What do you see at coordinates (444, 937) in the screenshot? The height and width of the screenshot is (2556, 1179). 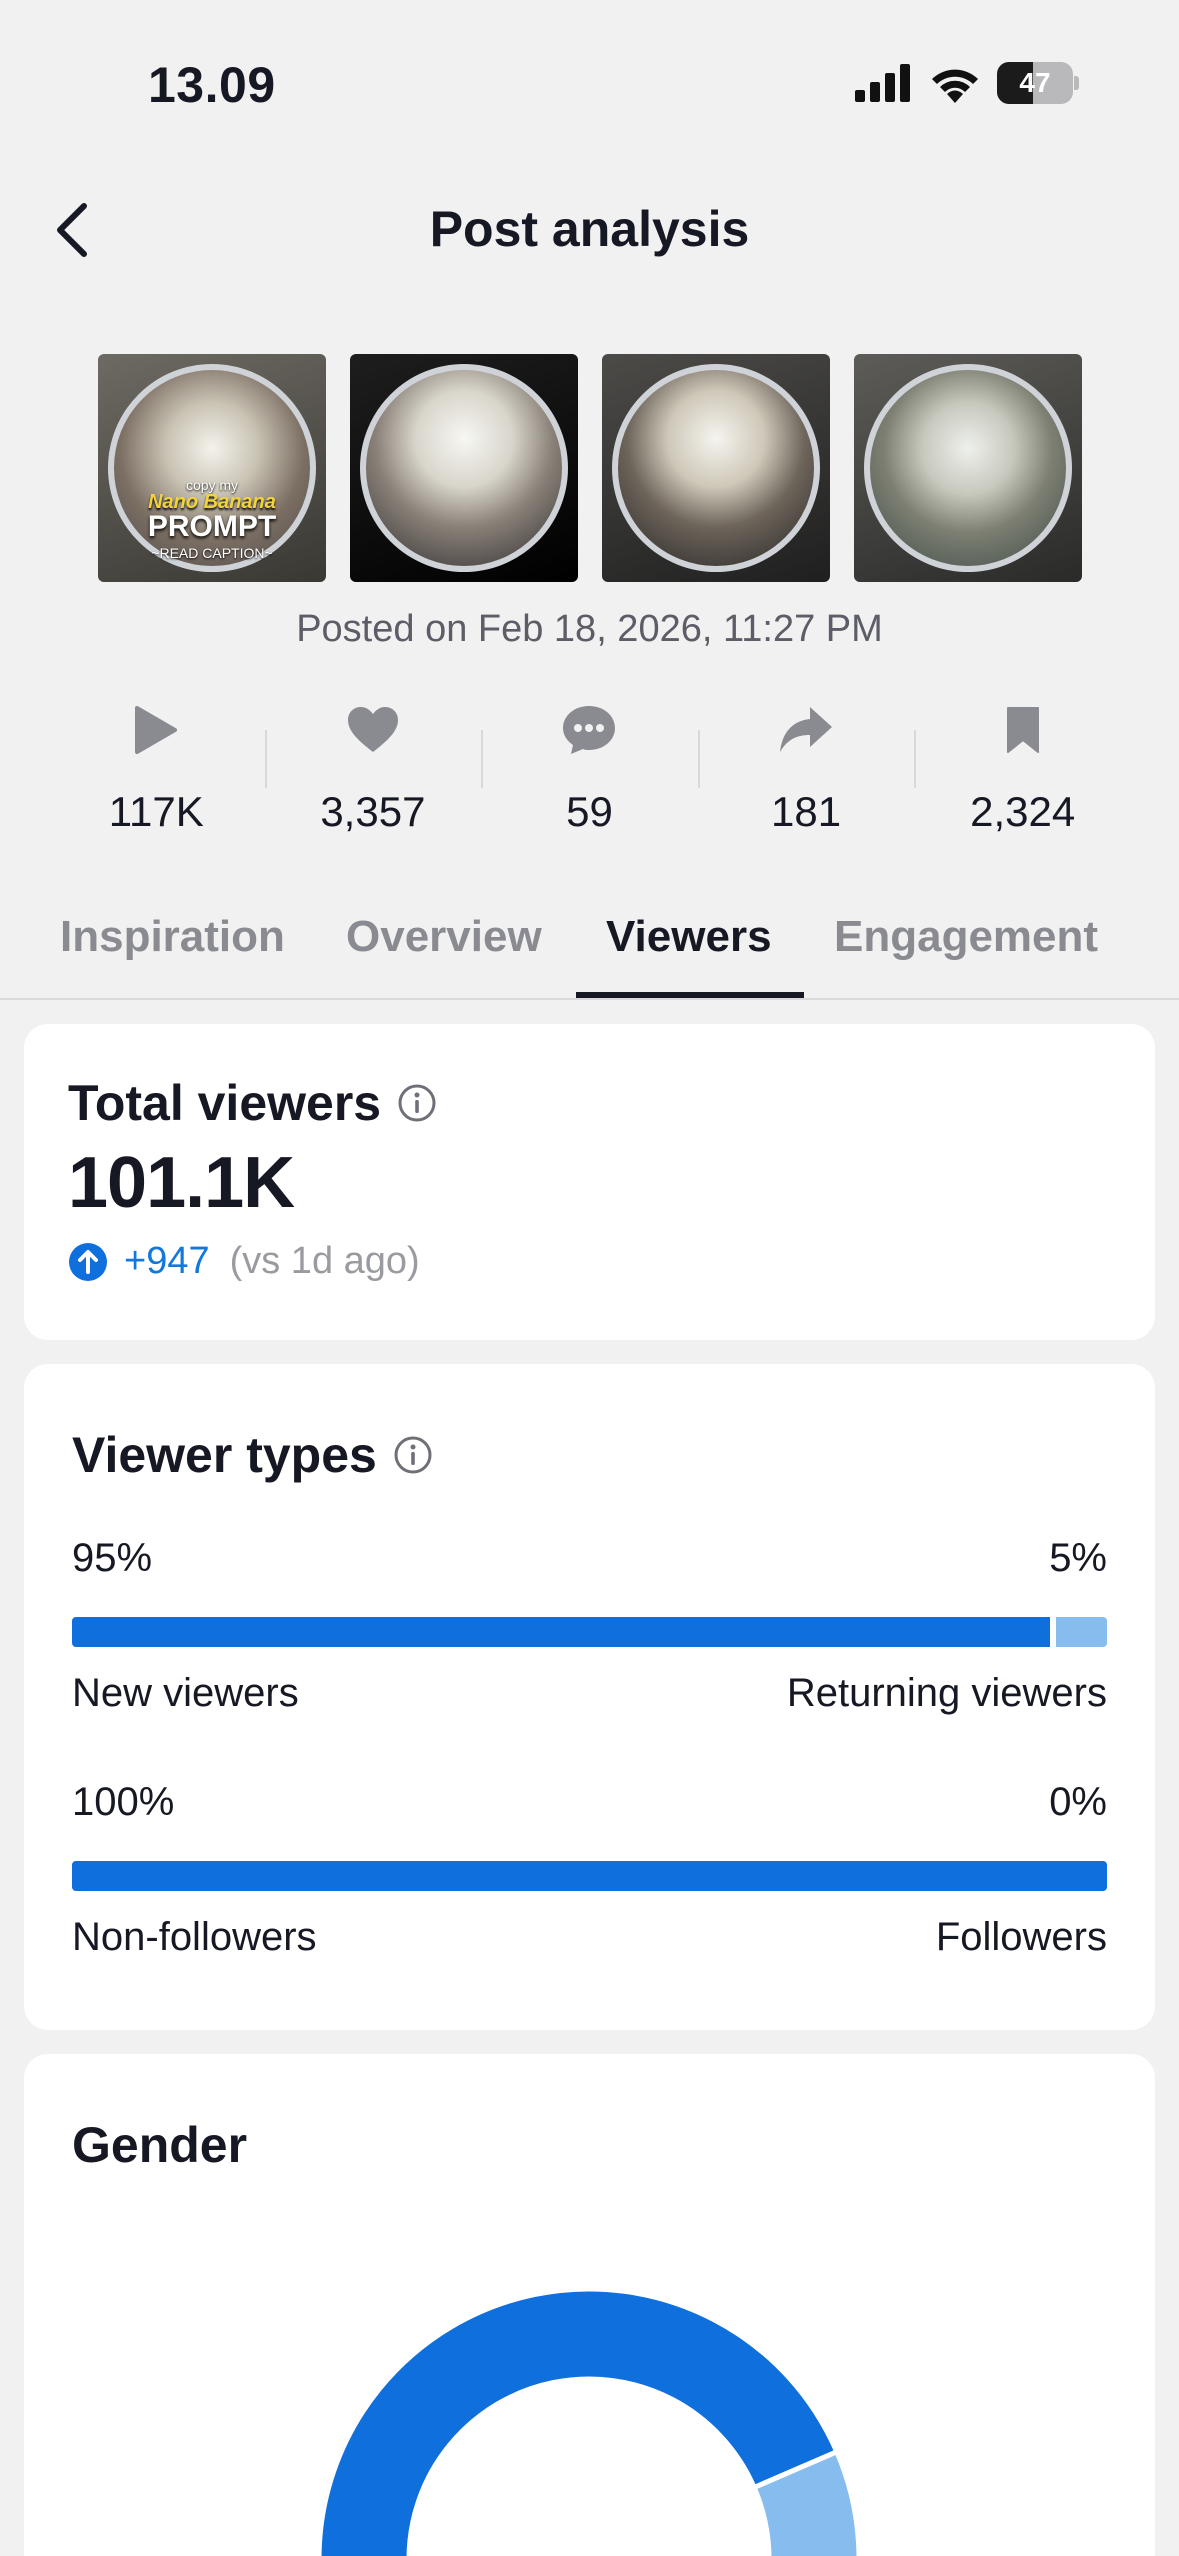 I see `tab-overview: Overview` at bounding box center [444, 937].